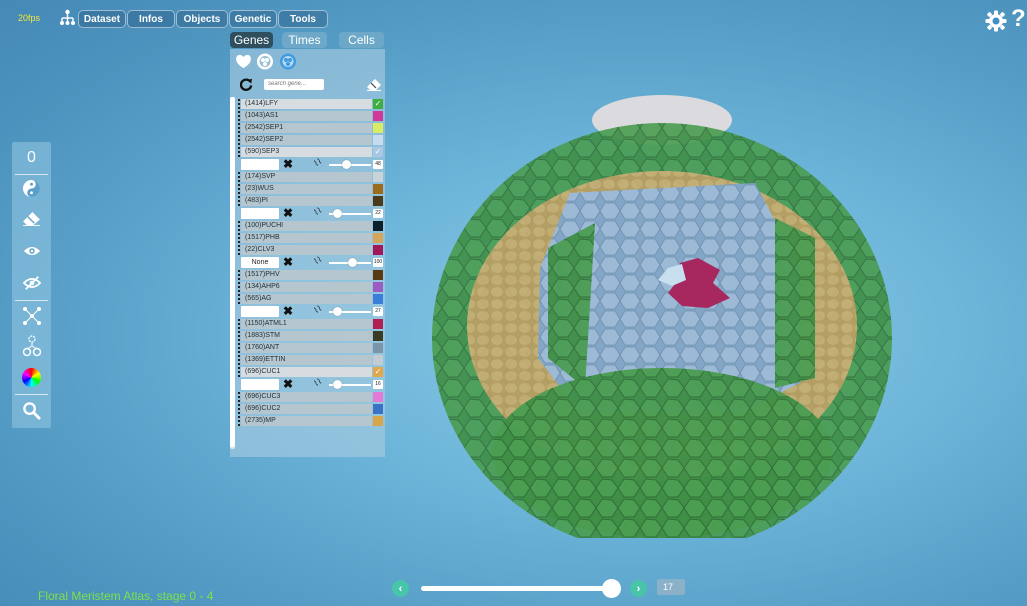 Image resolution: width=1027 pixels, height=606 pixels. Describe the element at coordinates (306, 250) in the screenshot. I see `gene-row: (22)CLV3` at that location.